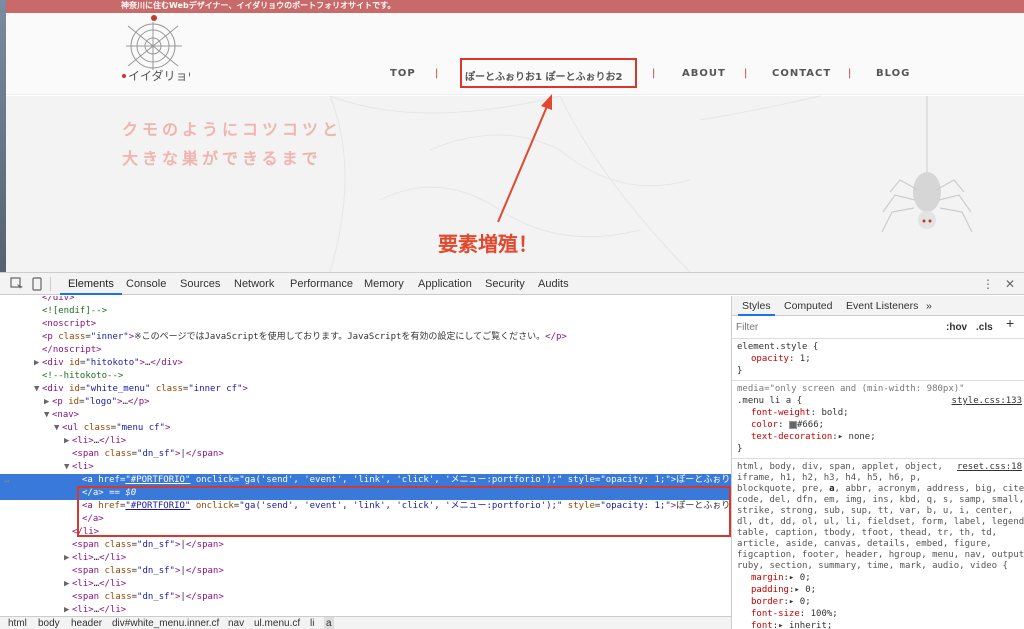  Describe the element at coordinates (329, 623) in the screenshot. I see `breadcrumb-item-active: a` at that location.